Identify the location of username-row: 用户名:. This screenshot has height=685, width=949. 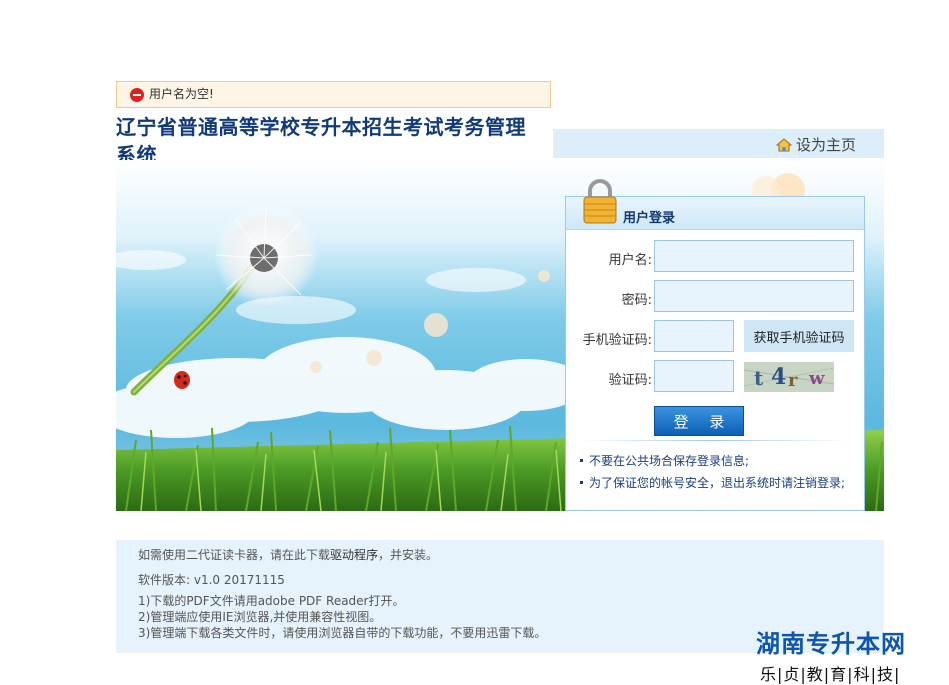
(716, 257).